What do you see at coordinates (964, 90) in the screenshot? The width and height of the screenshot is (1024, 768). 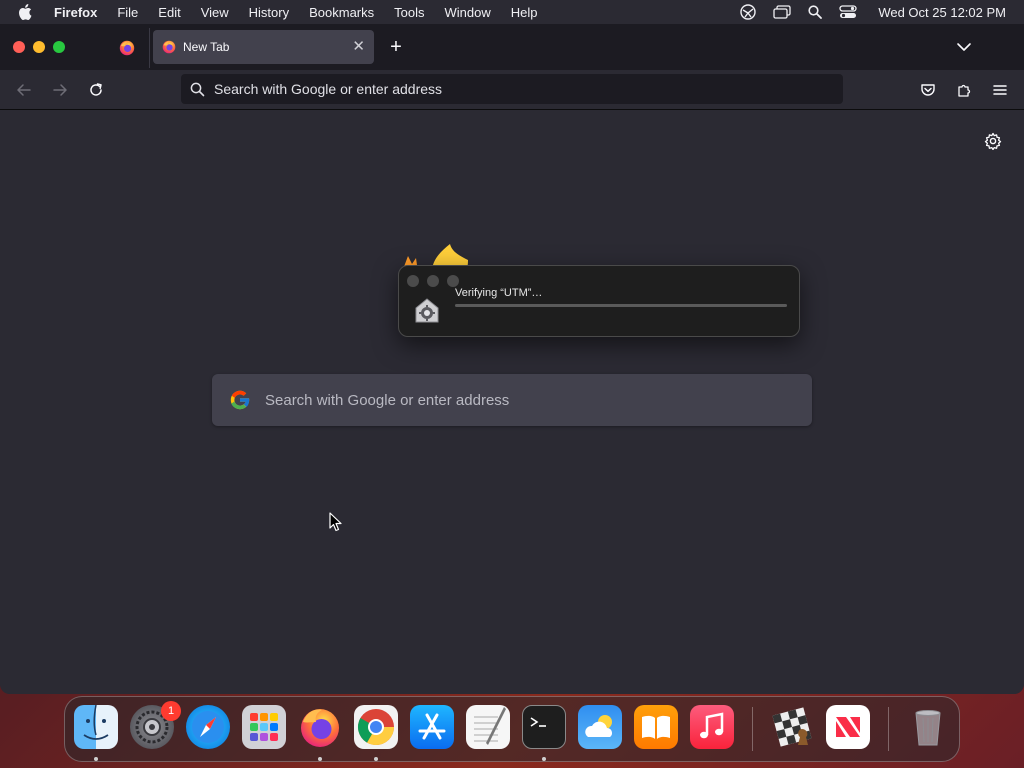 I see `extensions-puzzle-icon` at bounding box center [964, 90].